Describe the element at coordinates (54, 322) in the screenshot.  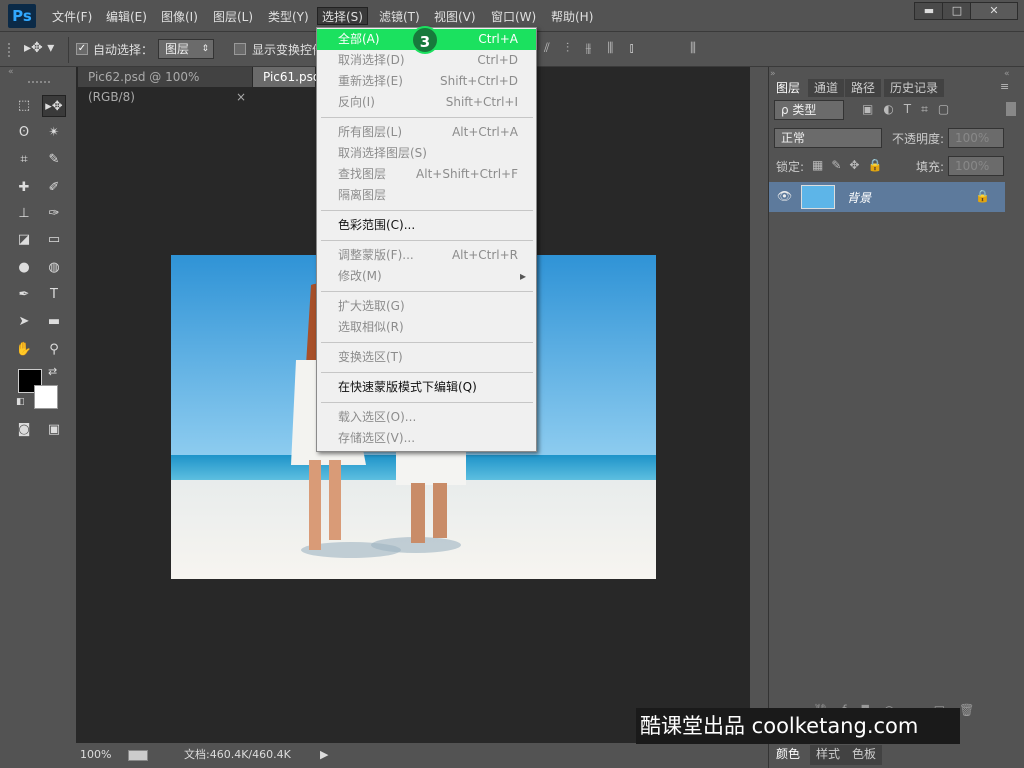
I see `rectangle-tool-icon: ▬` at that location.